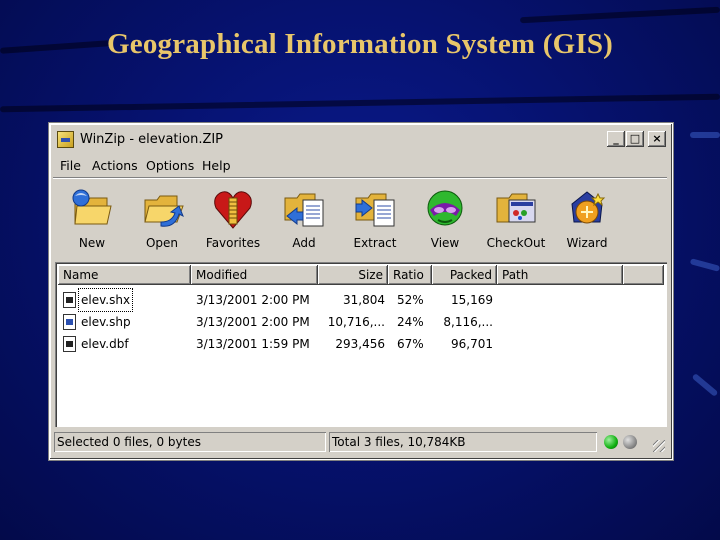 The width and height of the screenshot is (720, 540). What do you see at coordinates (92, 207) in the screenshot?
I see `new-archive-icon` at bounding box center [92, 207].